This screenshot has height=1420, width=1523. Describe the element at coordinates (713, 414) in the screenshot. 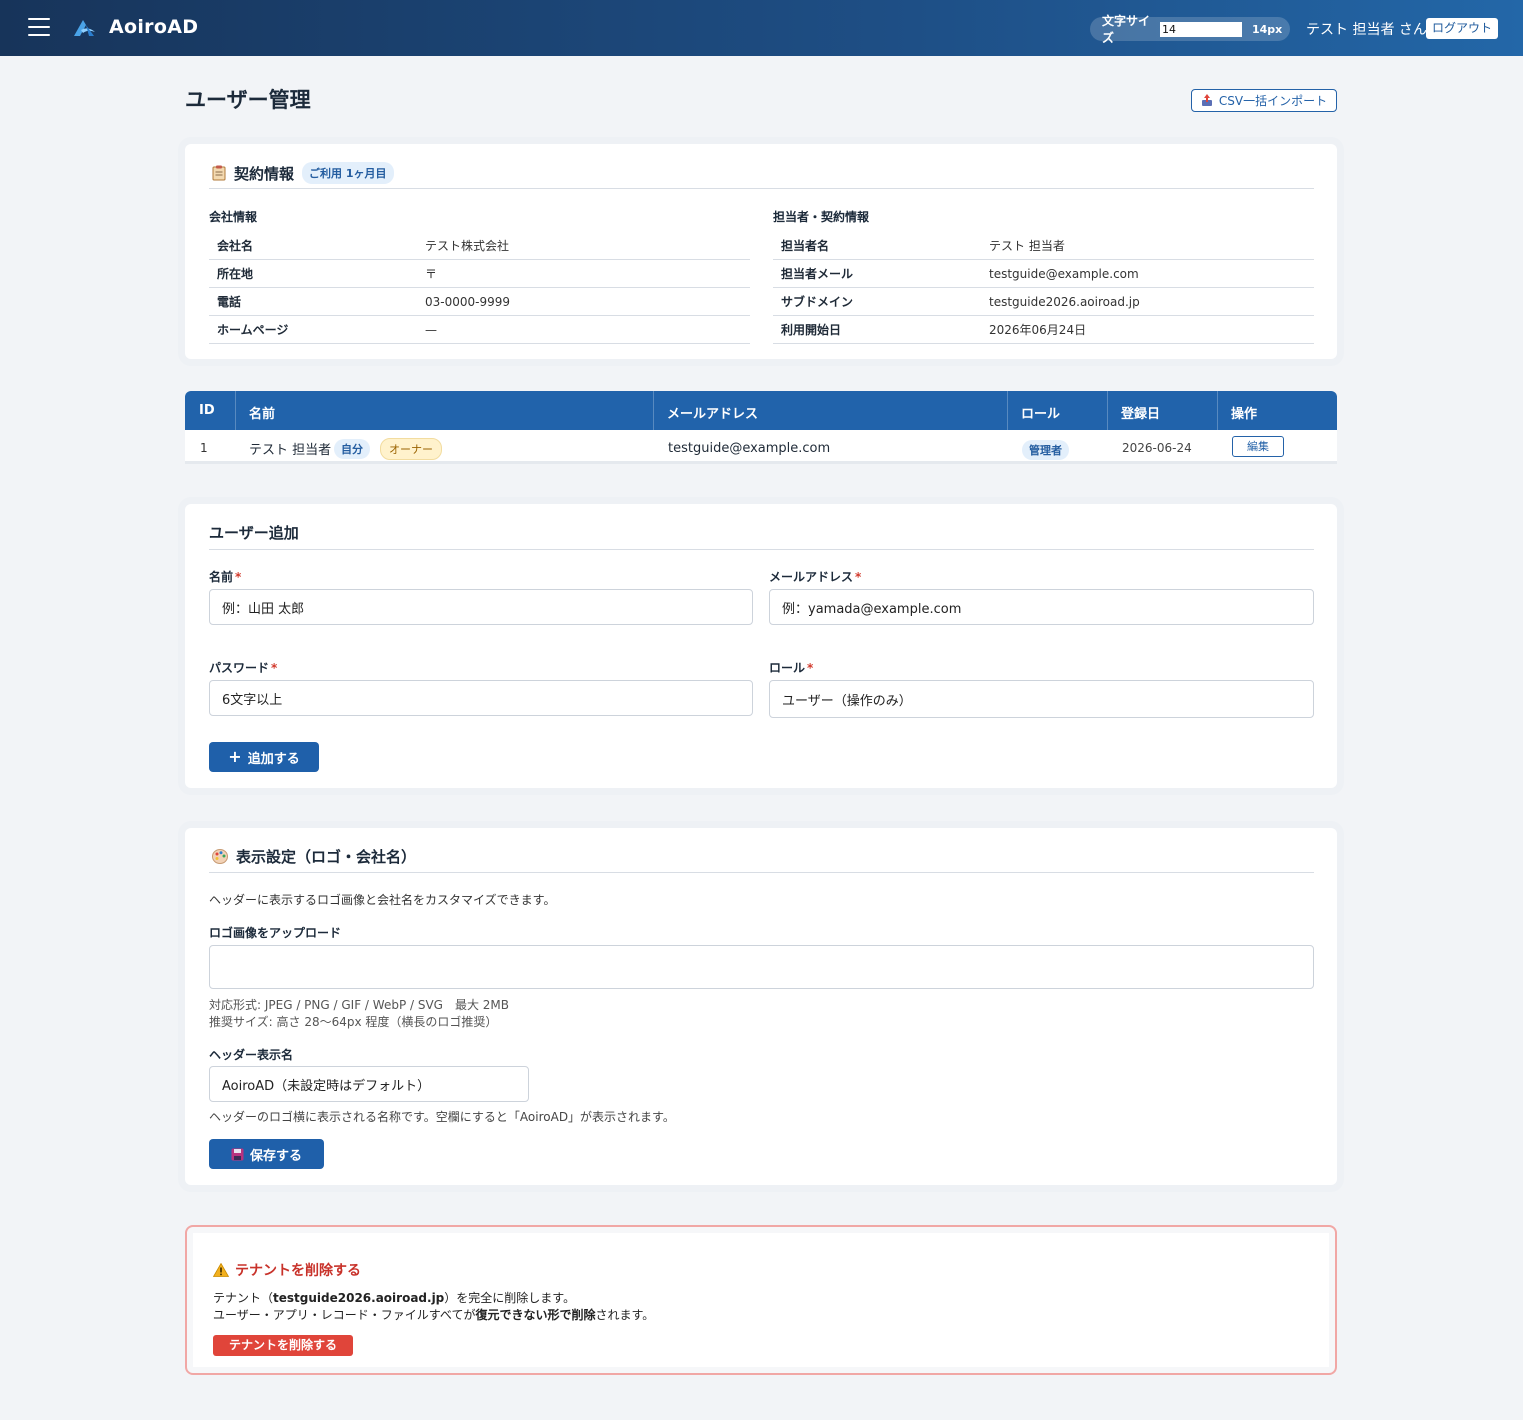

I see `column-header-email: メールアドレス` at that location.